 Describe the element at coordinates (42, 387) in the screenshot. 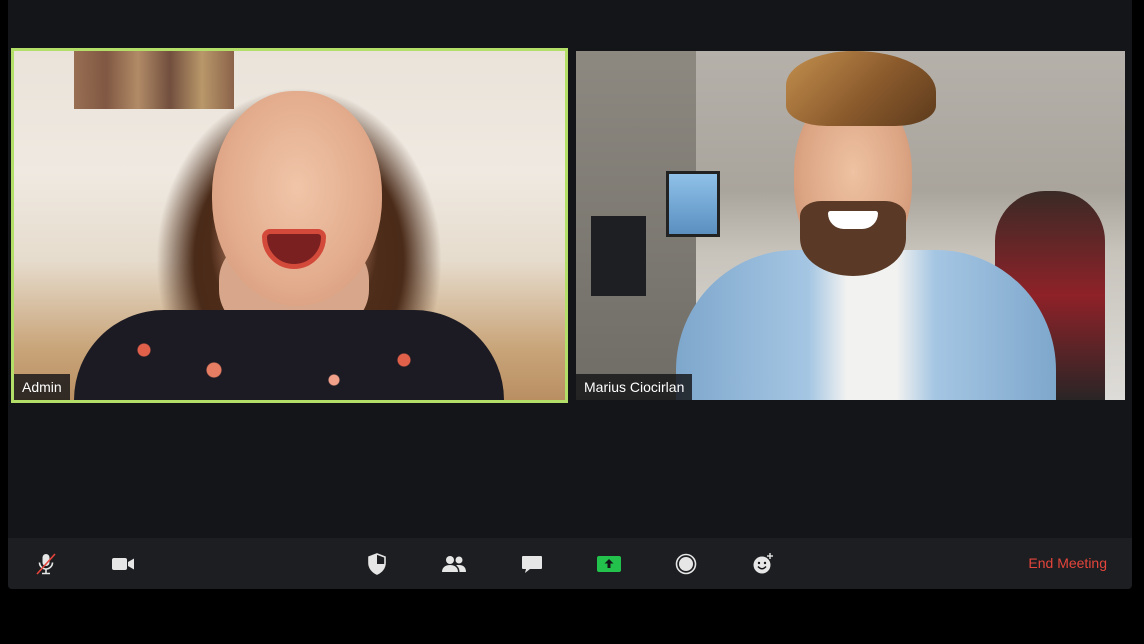

I see `participant-name-tag: Admin` at that location.